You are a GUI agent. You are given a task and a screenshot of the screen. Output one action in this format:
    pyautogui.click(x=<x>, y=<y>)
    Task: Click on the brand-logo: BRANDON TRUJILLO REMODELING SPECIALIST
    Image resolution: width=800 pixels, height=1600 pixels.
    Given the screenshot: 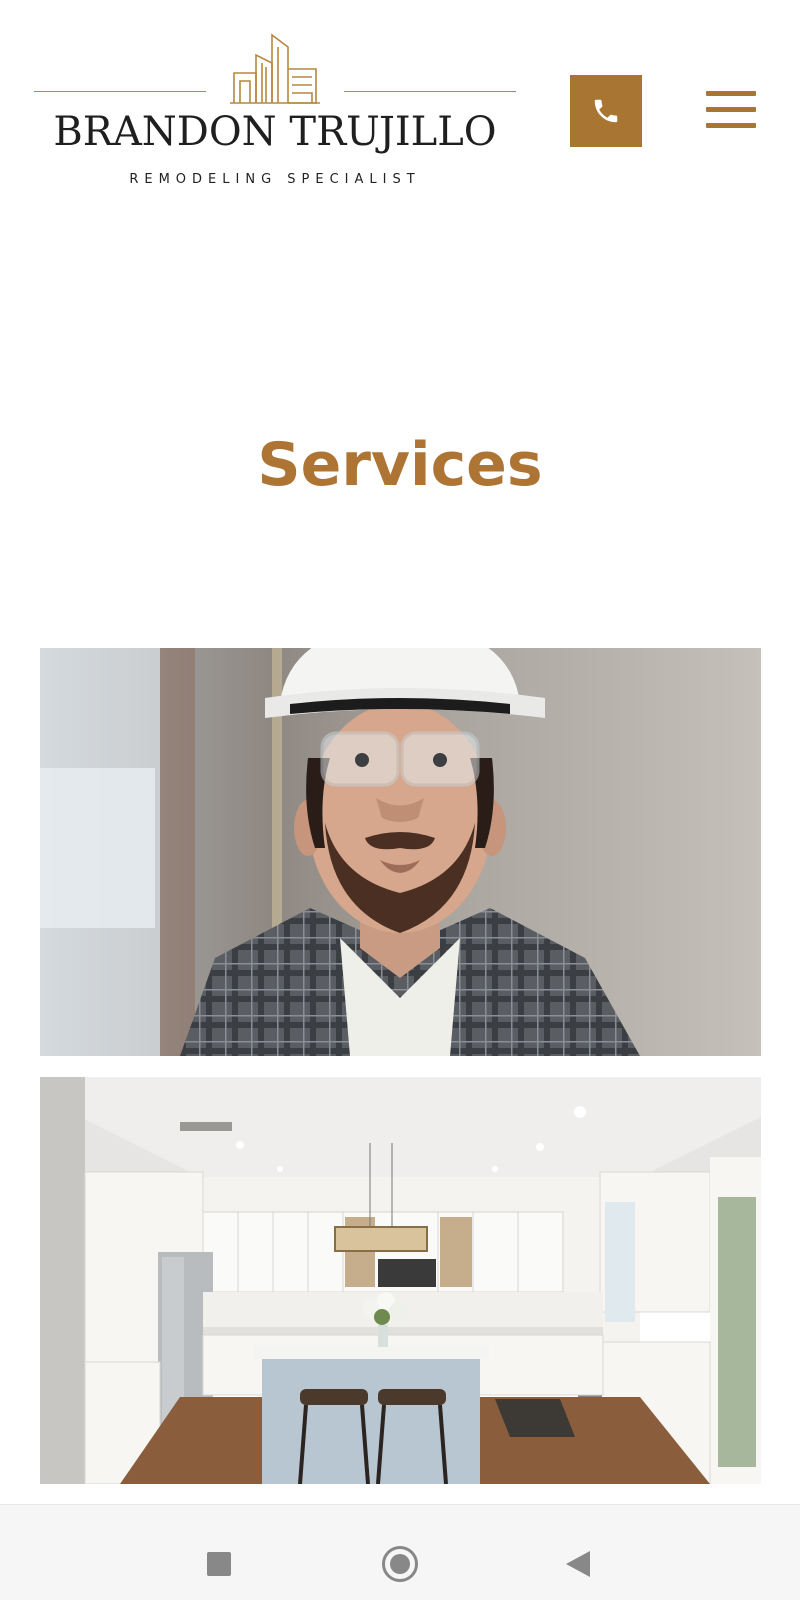 What is the action you would take?
    pyautogui.click(x=275, y=113)
    